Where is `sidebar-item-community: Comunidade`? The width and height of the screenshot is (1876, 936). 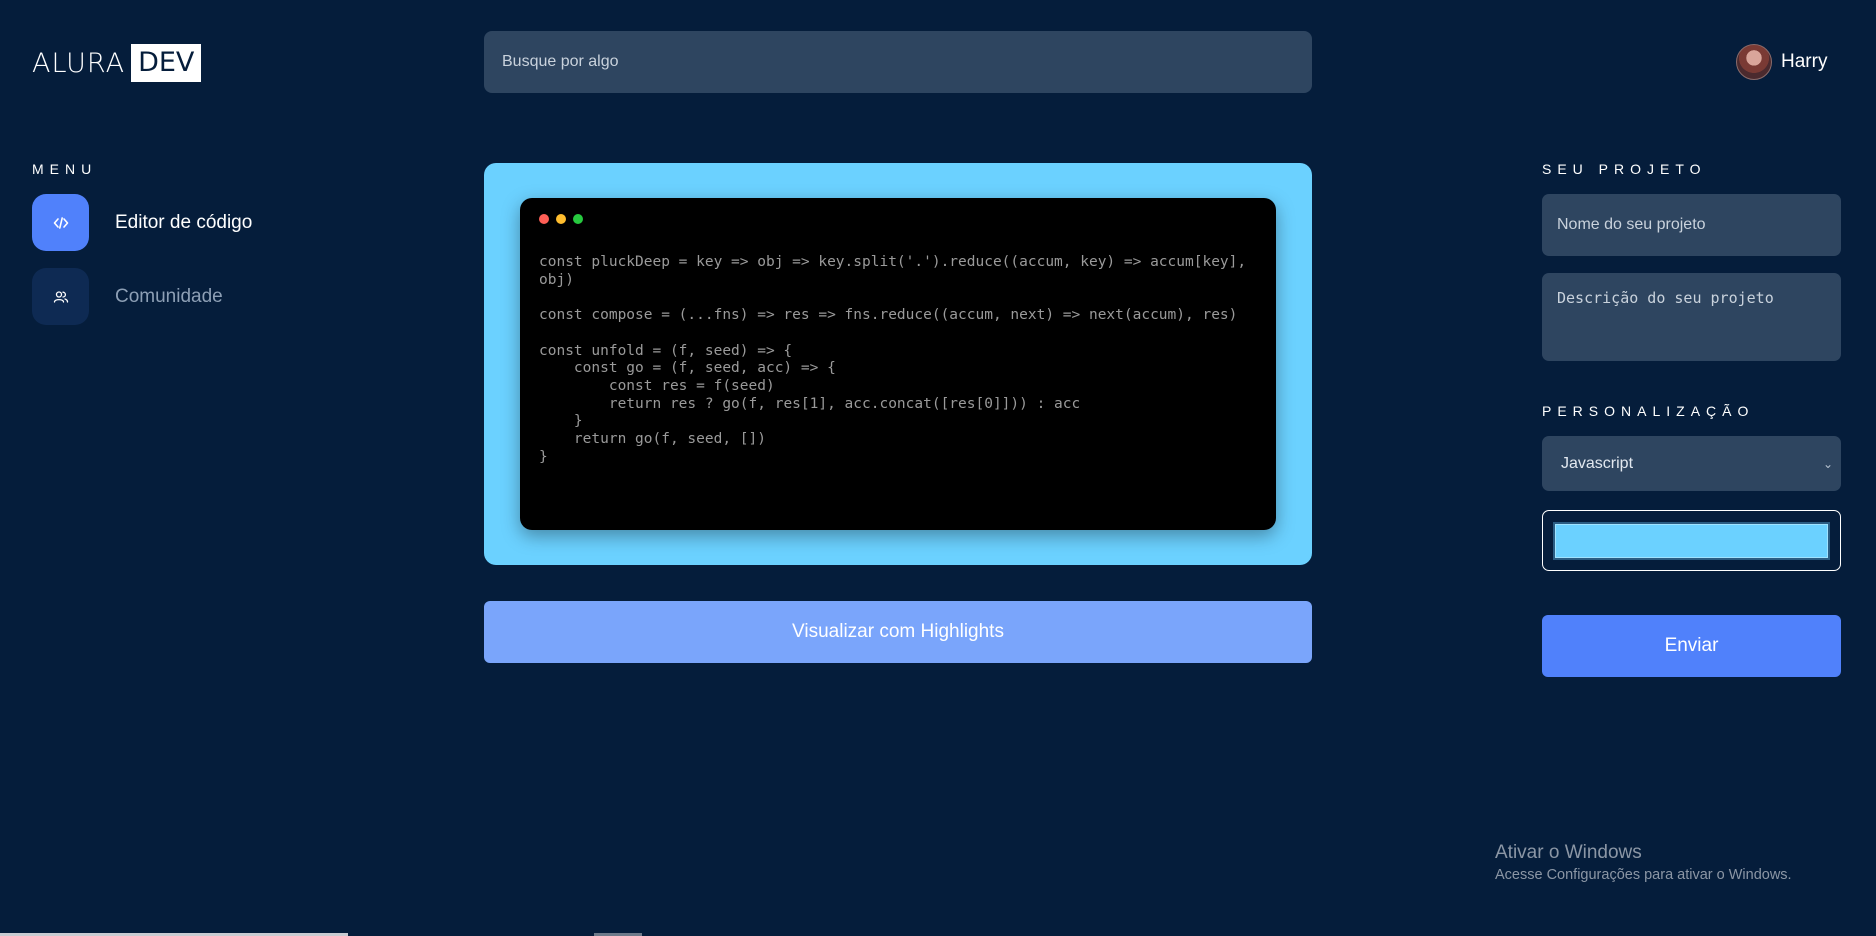
sidebar-item-community: Comunidade is located at coordinates (127, 296).